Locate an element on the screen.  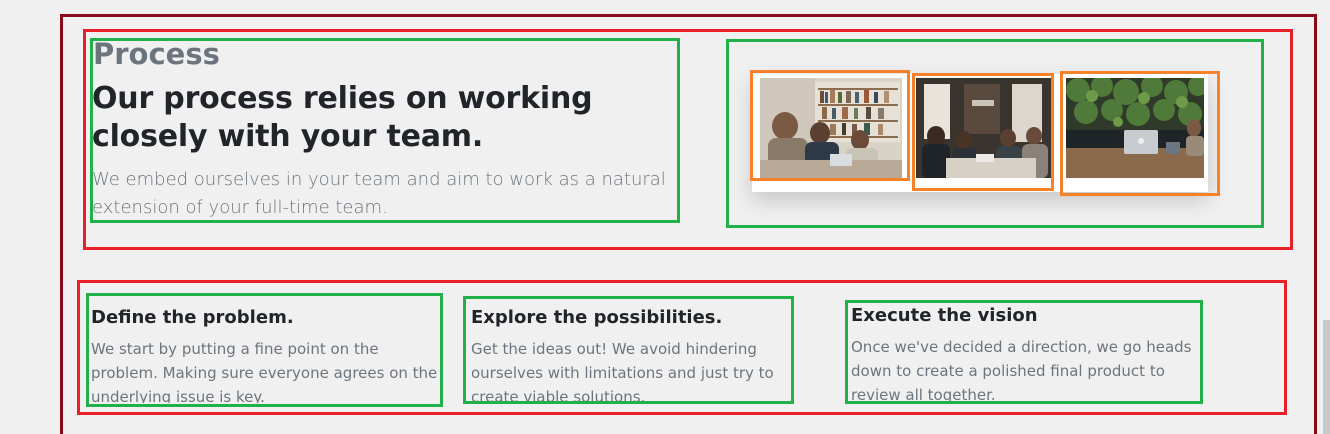
section-label: Process is located at coordinates (156, 54).